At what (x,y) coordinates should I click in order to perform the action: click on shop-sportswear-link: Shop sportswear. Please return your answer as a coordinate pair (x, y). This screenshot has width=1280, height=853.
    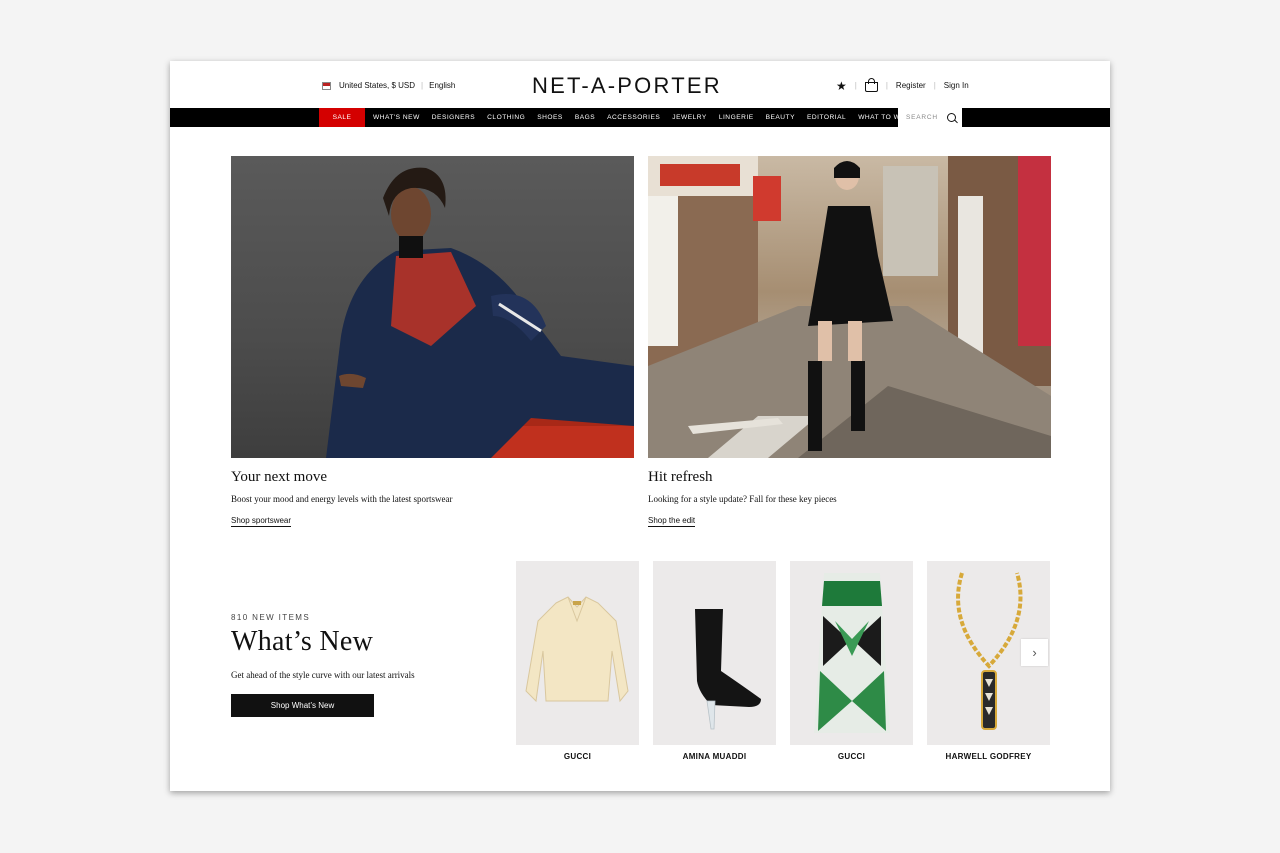
    Looking at the image, I should click on (261, 521).